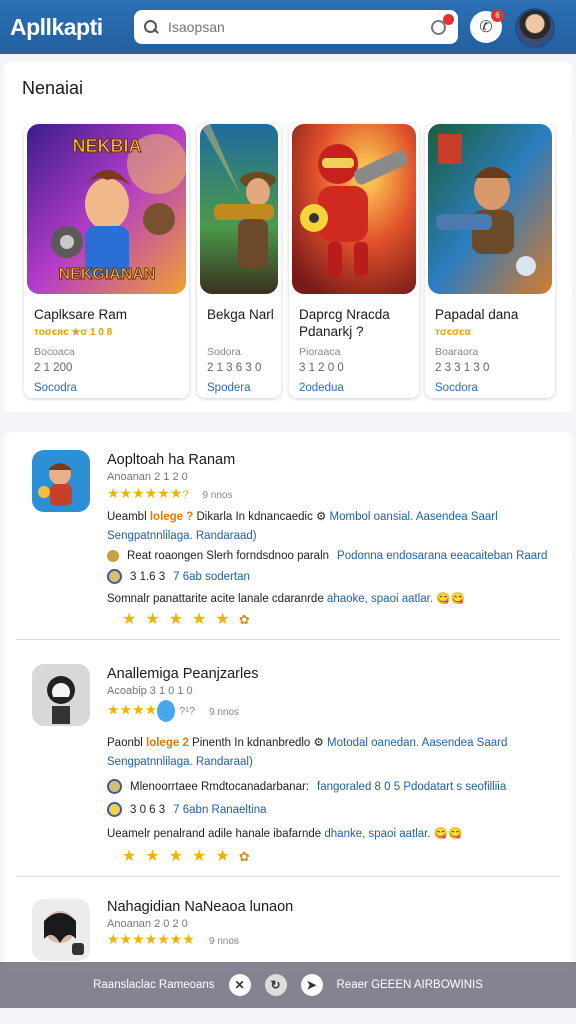 The width and height of the screenshot is (576, 1024). I want to click on desc-link: Sengpatnnlilaga. Randaraal), so click(180, 762).